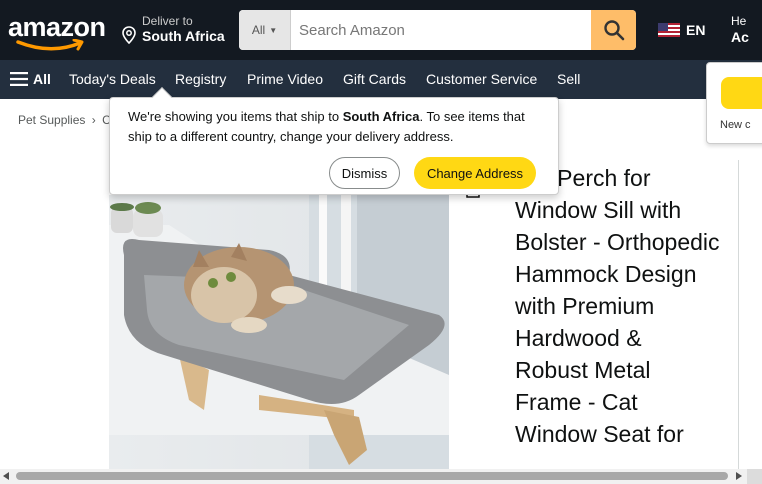  What do you see at coordinates (374, 79) in the screenshot?
I see `nav-link-gift-cards: Gift Cards` at bounding box center [374, 79].